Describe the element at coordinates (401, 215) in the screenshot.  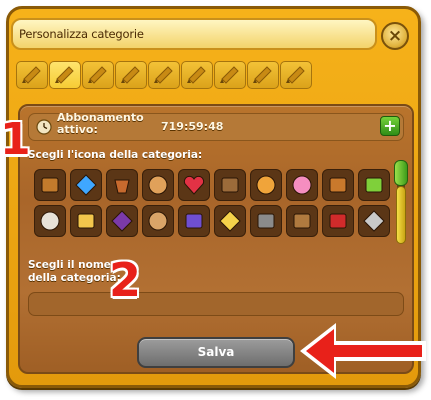
I see `icon-grid-scrollbar-bar` at that location.